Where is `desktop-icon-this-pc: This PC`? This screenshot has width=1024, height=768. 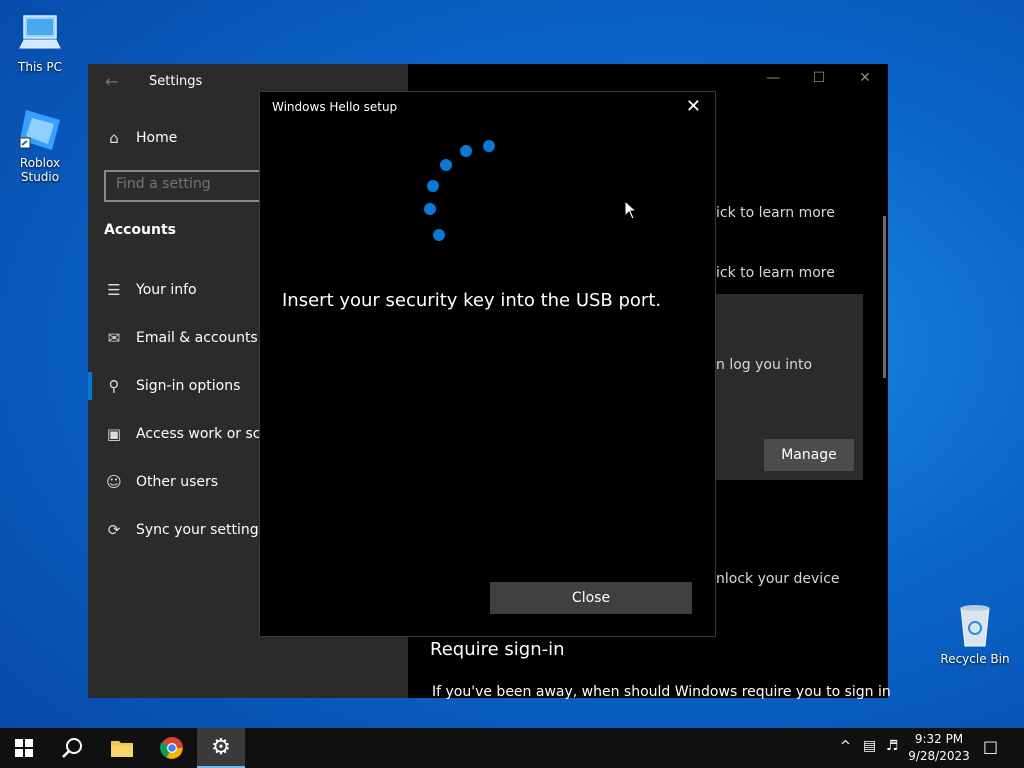 desktop-icon-this-pc: This PC is located at coordinates (40, 42).